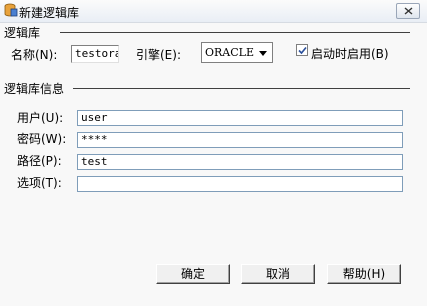  I want to click on startup-label: 启动时启用(B), so click(350, 53).